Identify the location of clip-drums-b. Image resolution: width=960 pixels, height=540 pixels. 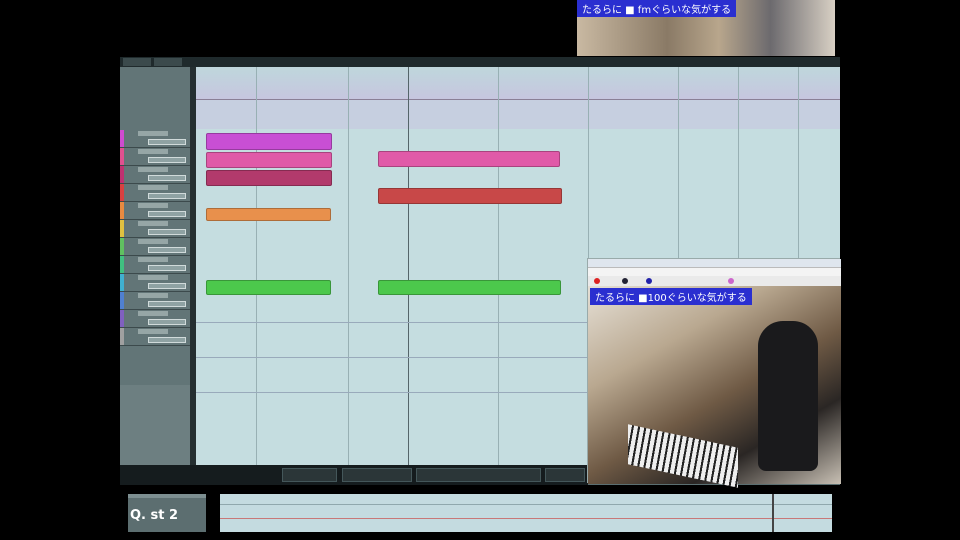
(469, 287).